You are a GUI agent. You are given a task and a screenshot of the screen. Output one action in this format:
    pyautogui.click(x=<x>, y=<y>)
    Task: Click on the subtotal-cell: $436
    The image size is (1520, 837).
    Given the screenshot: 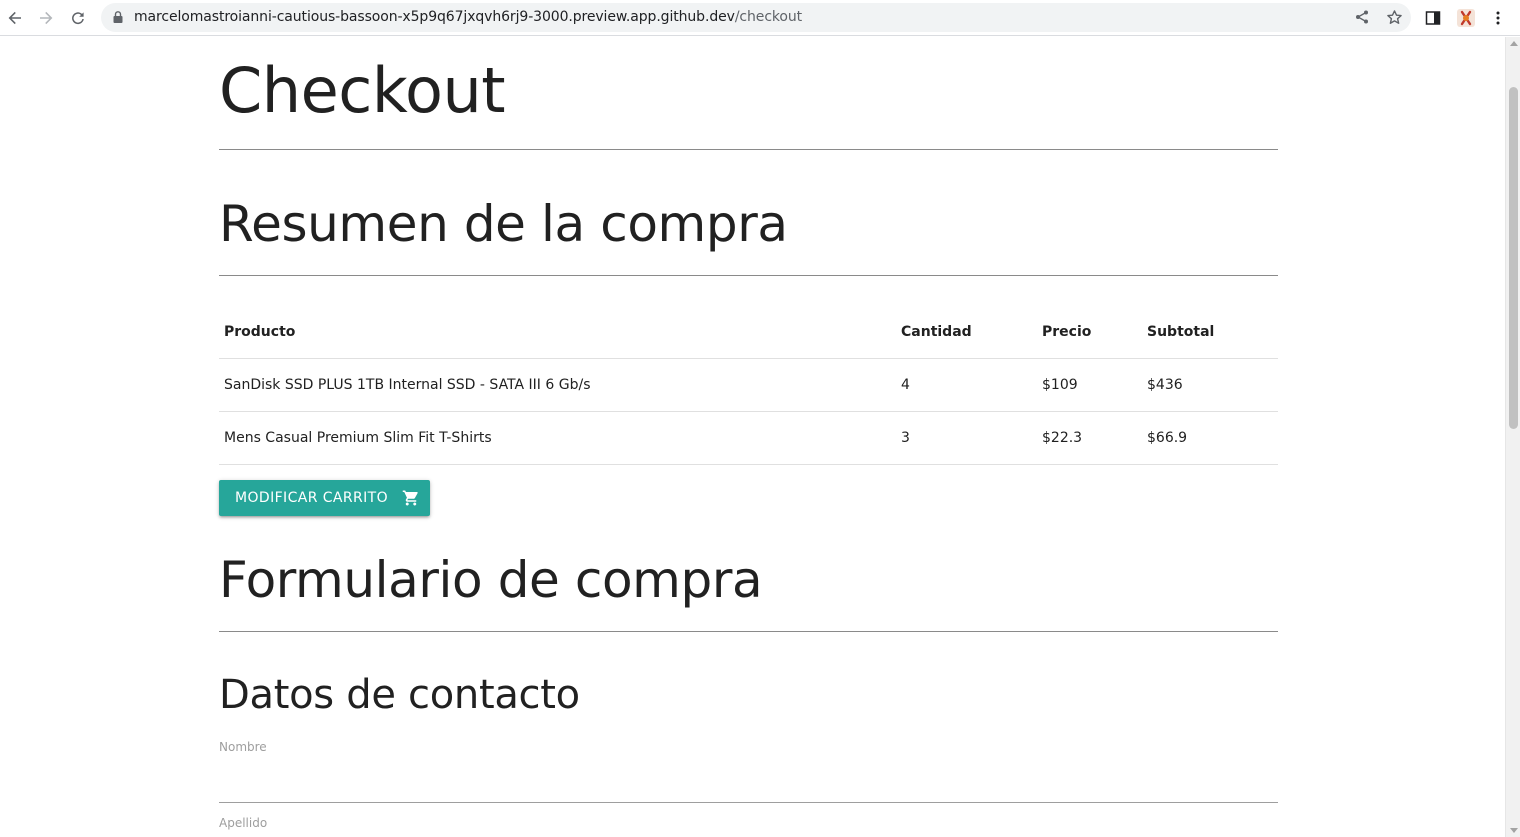 What is the action you would take?
    pyautogui.click(x=1210, y=384)
    